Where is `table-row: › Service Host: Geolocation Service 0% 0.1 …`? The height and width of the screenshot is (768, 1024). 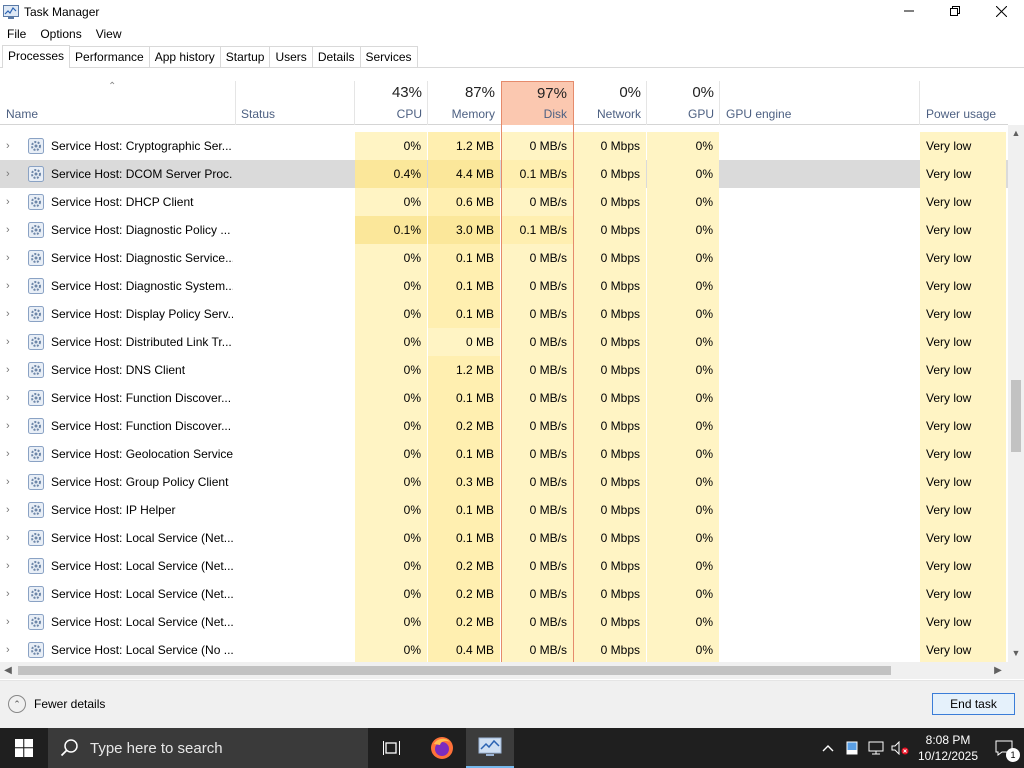 table-row: › Service Host: Geolocation Service 0% 0.1 … is located at coordinates (504, 454).